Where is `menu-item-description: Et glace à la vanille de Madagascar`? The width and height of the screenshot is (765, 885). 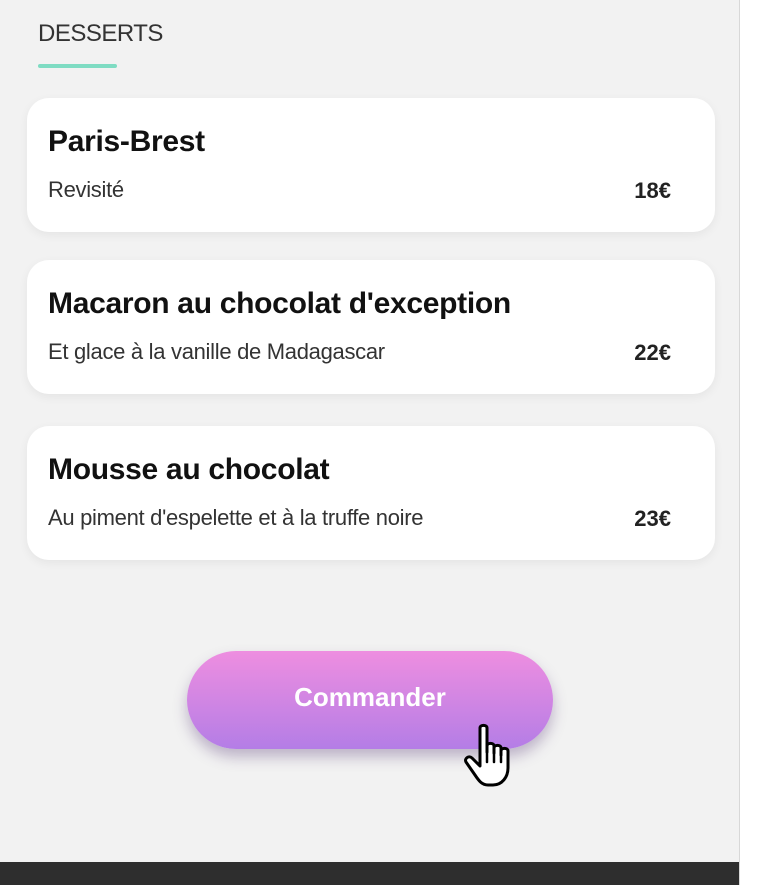 menu-item-description: Et glace à la vanille de Madagascar is located at coordinates (216, 351).